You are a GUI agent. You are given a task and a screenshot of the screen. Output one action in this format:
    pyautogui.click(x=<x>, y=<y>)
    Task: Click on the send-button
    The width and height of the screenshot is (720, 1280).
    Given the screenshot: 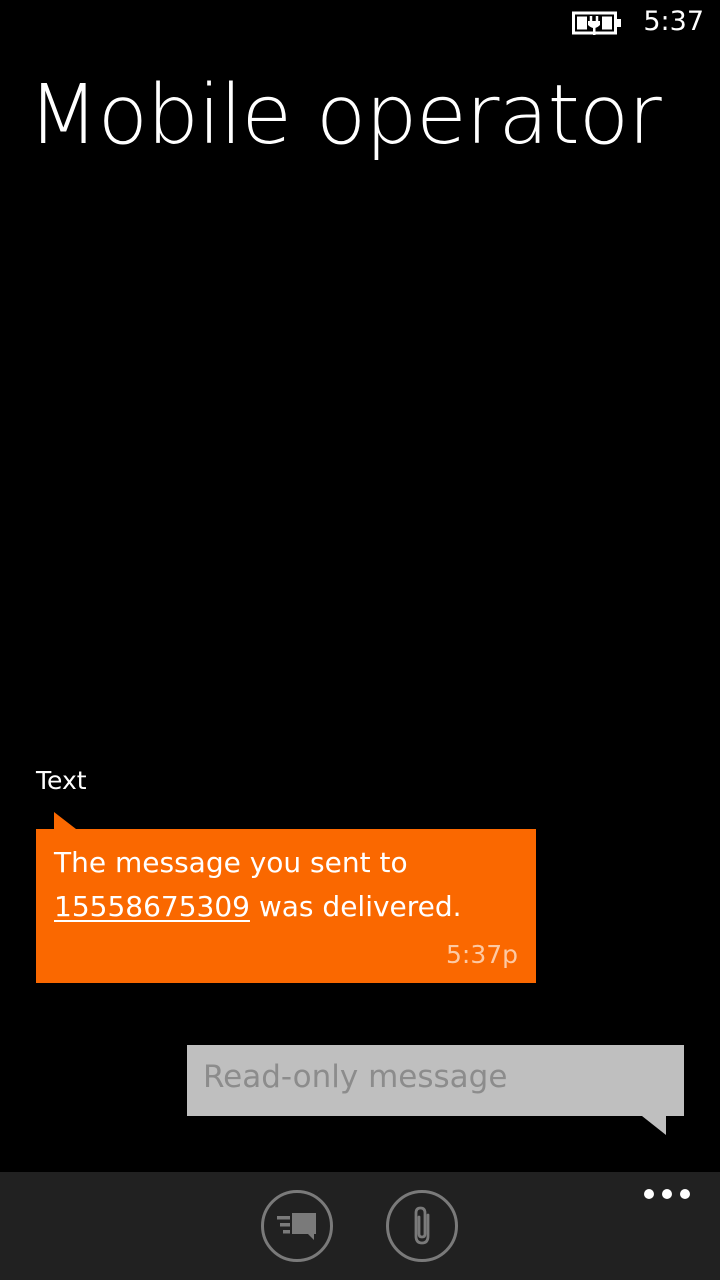 What is the action you would take?
    pyautogui.click(x=297, y=1226)
    